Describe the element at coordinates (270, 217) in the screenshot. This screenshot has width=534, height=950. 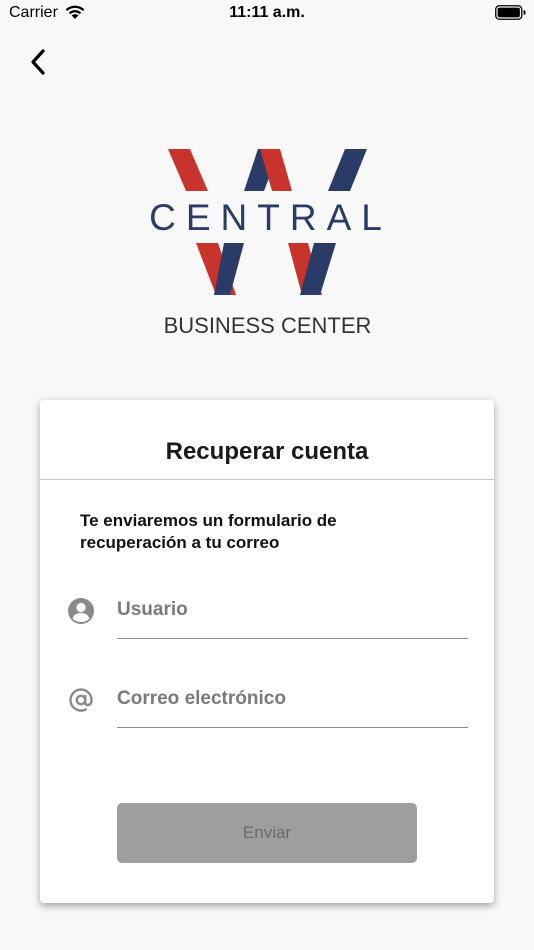
I see `logo-central-text: CENTRAL` at that location.